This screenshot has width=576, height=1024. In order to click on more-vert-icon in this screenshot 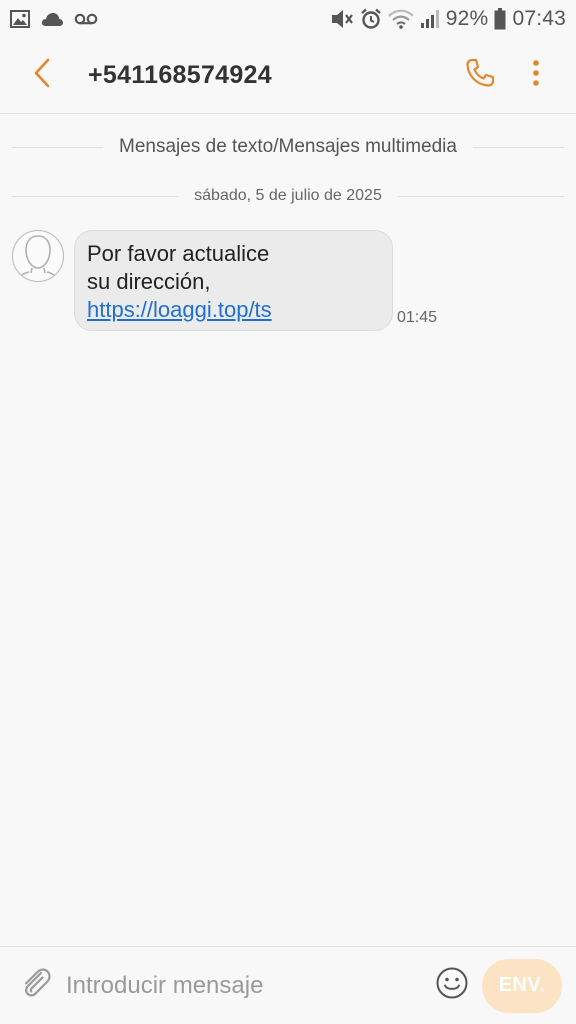, I will do `click(536, 75)`.